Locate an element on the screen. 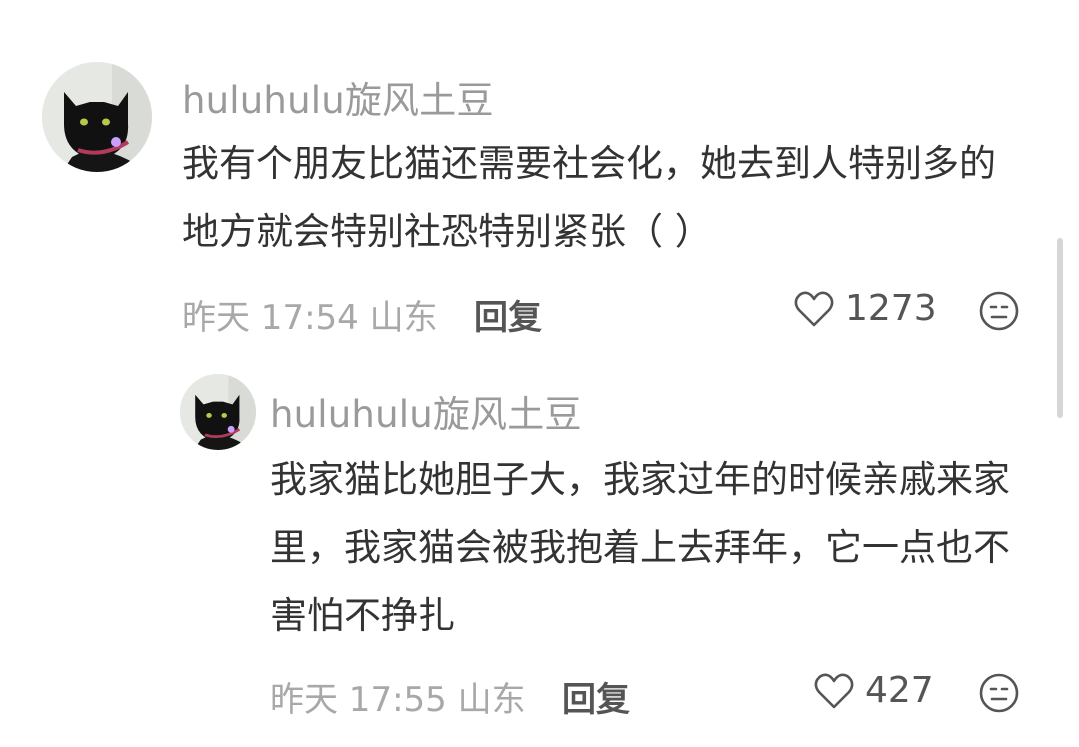  comment-text: 我有个朋友比猫还需要社会化，她去到人特别多的地方就会特别社恐特别紧张（ ） is located at coordinates (589, 197).